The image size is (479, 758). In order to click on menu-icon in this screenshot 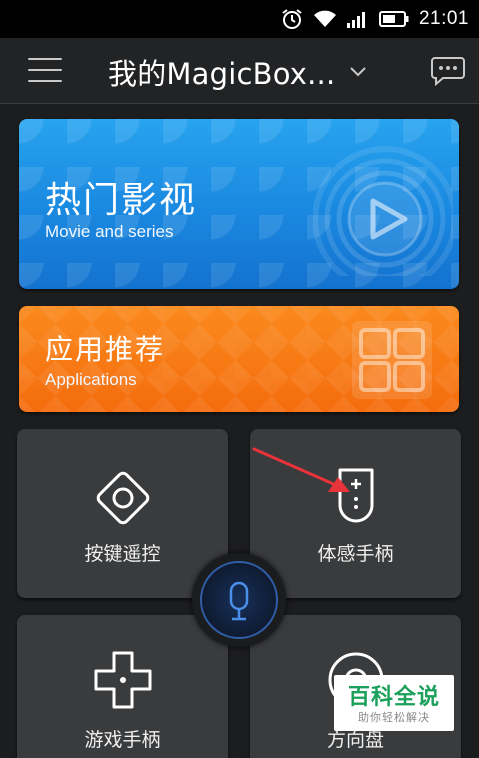, I will do `click(45, 71)`.